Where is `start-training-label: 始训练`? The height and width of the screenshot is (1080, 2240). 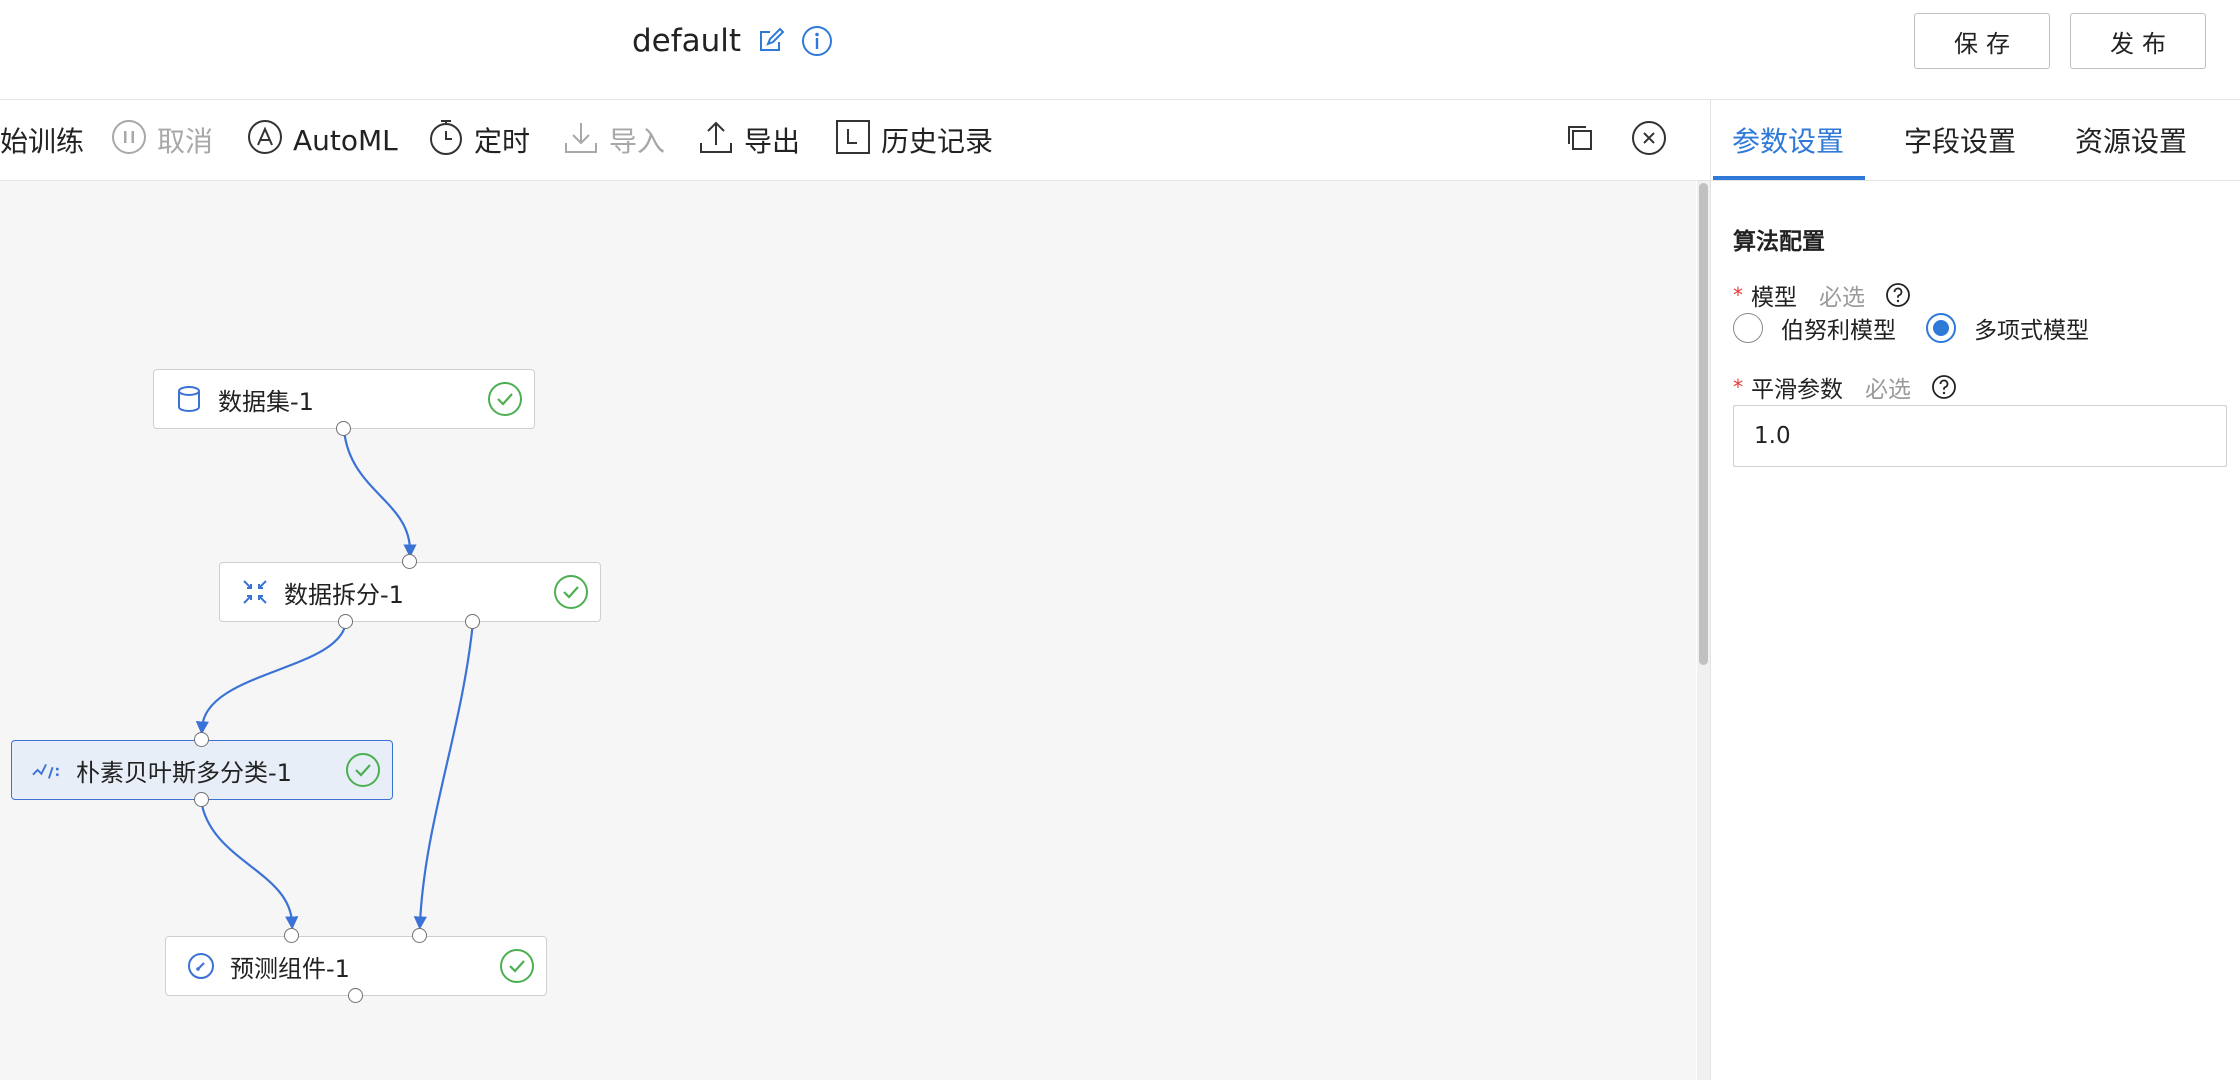
start-training-label: 始训练 is located at coordinates (42, 141).